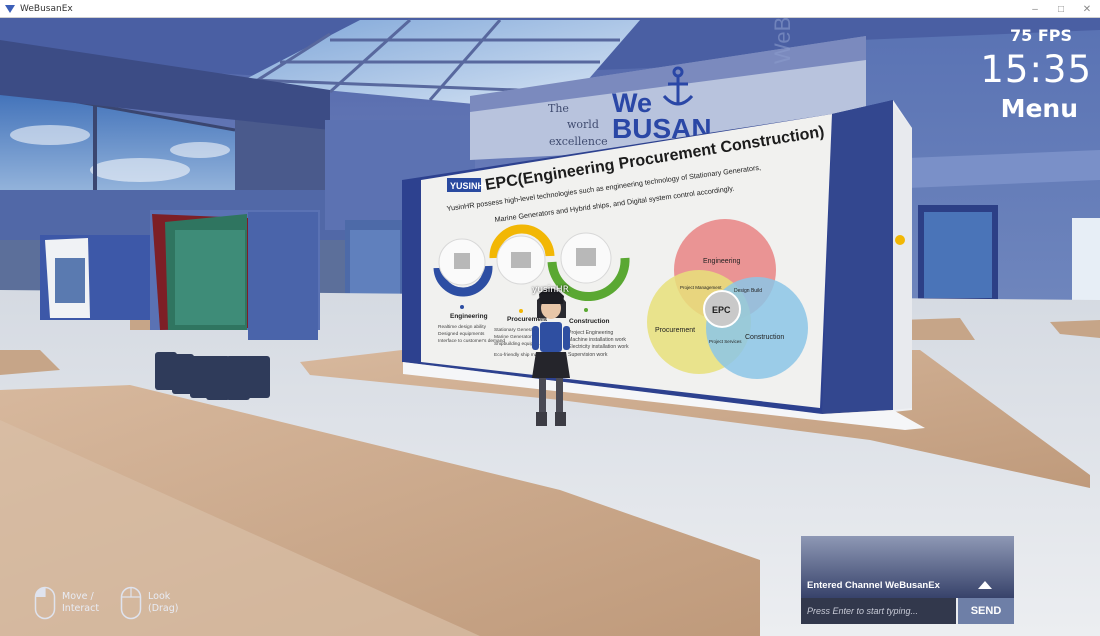  Describe the element at coordinates (46, 8) in the screenshot. I see `window-title: WeBusanEx` at that location.